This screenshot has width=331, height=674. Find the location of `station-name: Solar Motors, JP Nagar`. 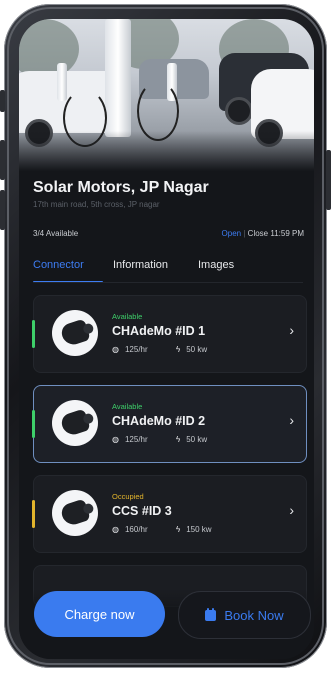

station-name: Solar Motors, JP Nagar is located at coordinates (121, 187).